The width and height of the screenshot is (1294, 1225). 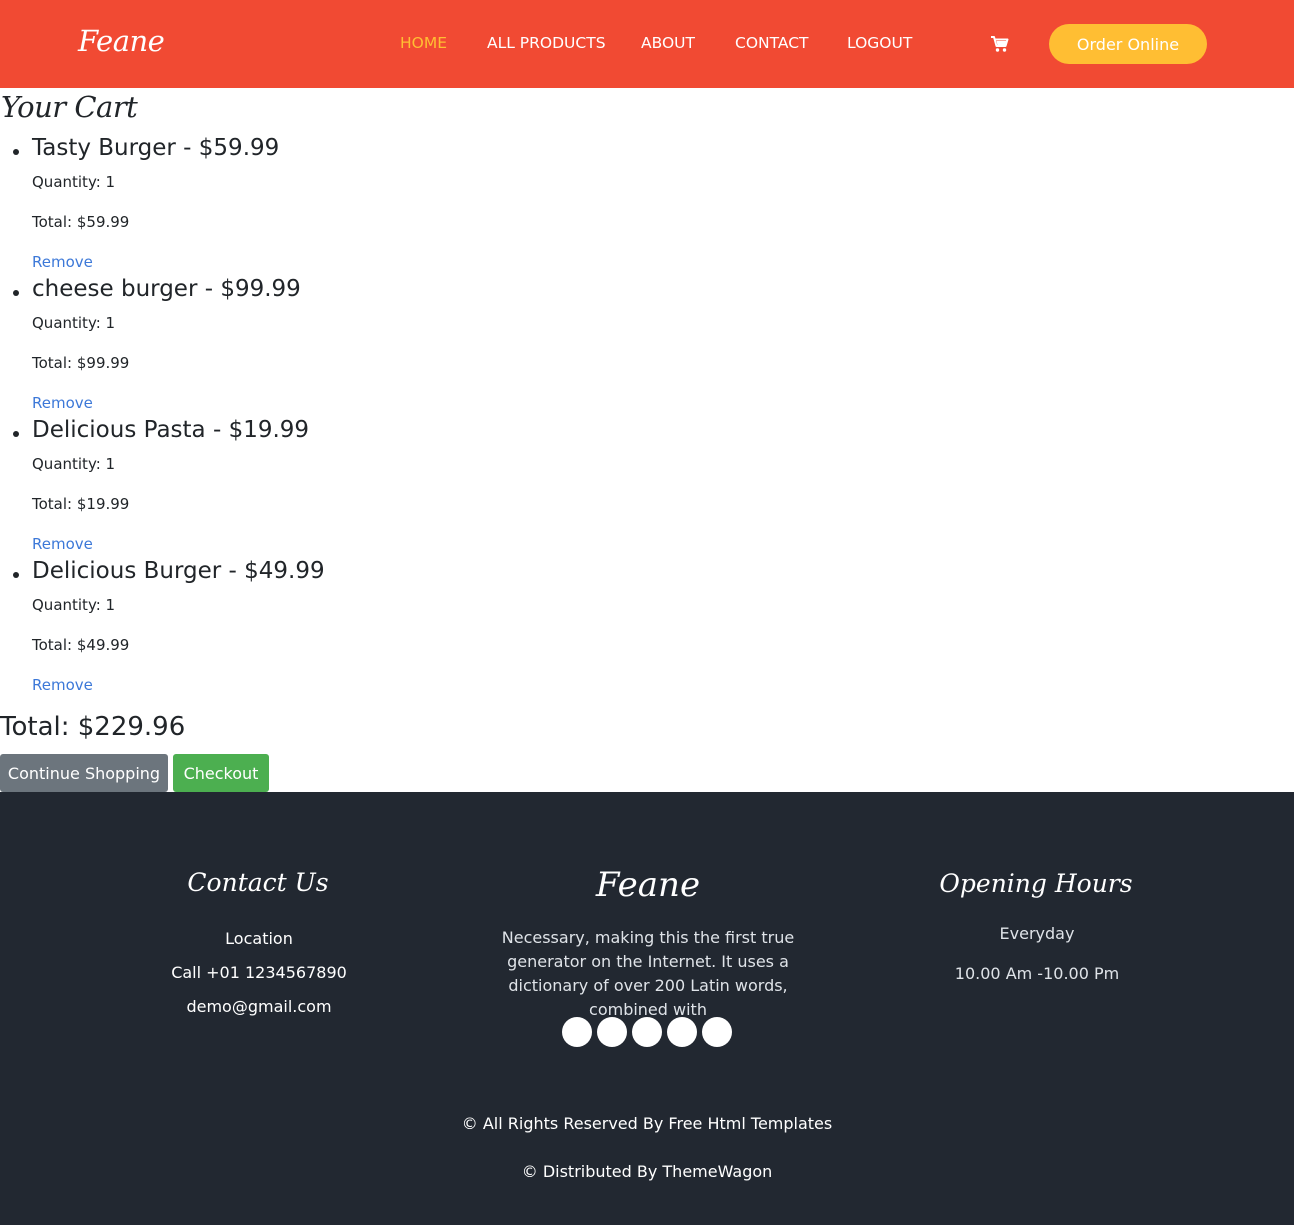 What do you see at coordinates (648, 885) in the screenshot?
I see `footer-brand: Feane` at bounding box center [648, 885].